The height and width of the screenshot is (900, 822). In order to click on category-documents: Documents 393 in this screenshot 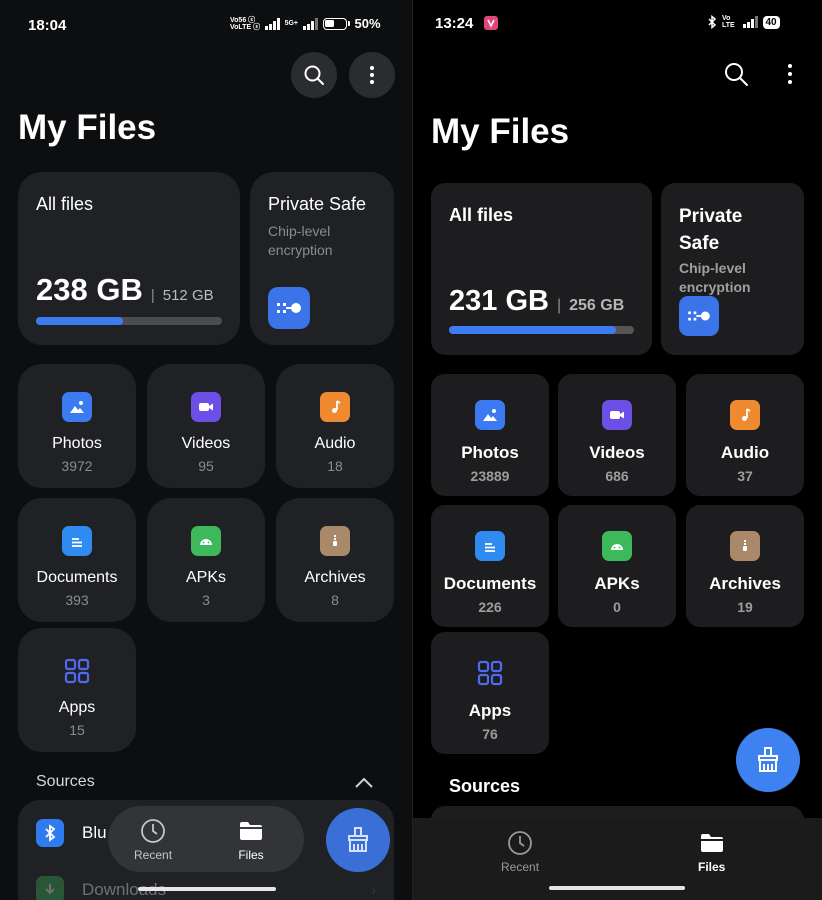, I will do `click(77, 560)`.